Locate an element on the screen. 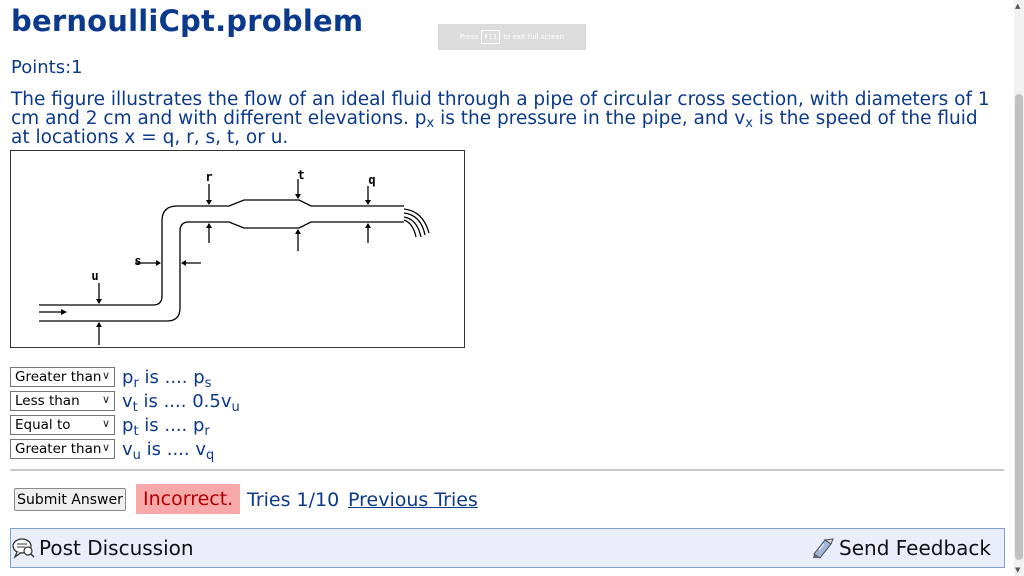 The image size is (1024, 576). answer-expression-1: pr is .... ps is located at coordinates (167, 378).